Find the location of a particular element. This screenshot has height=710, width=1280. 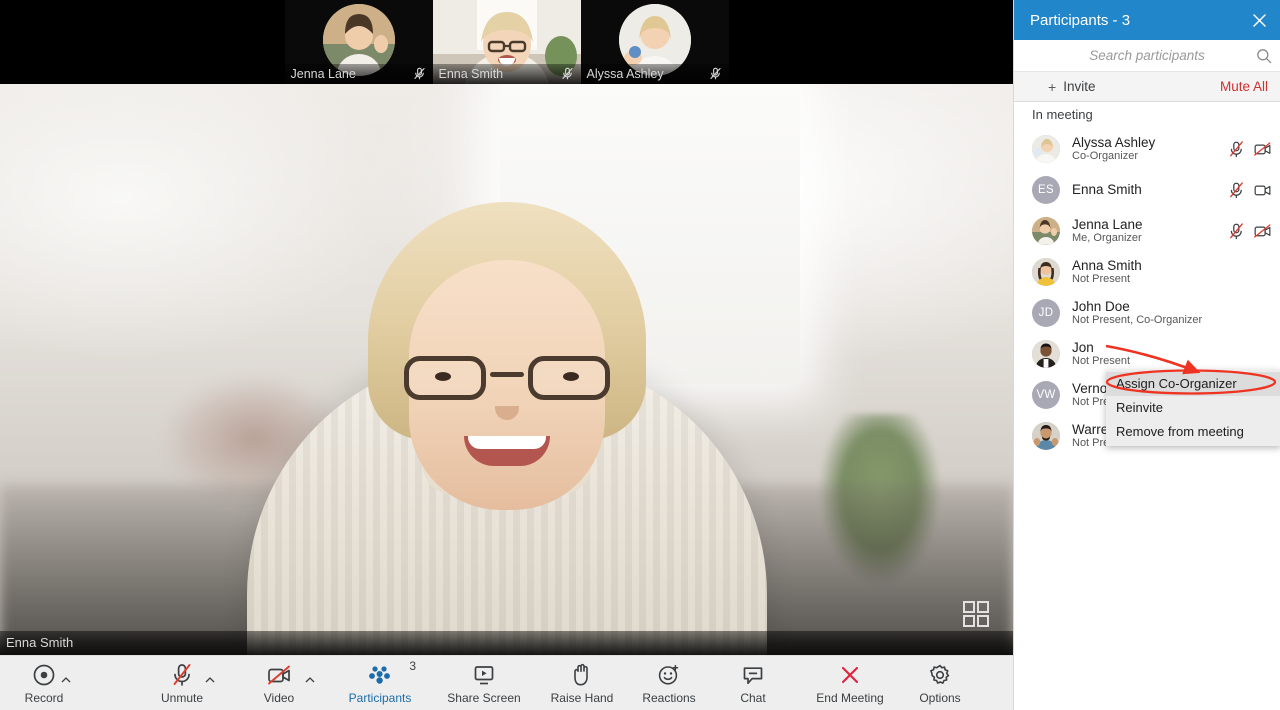

video-button: Video is located at coordinates (280, 683).